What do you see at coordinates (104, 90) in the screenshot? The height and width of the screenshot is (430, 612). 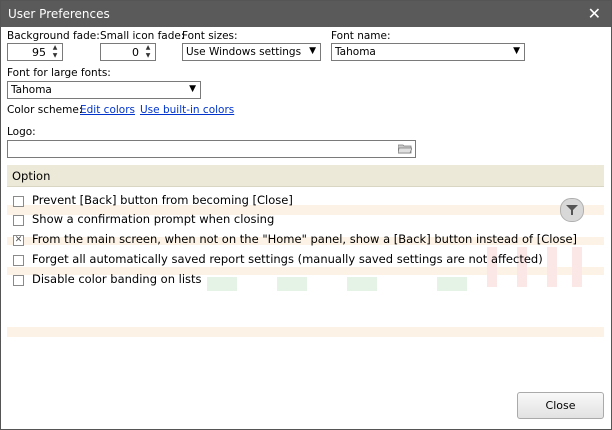 I see `large-font-select: Tahoma ▼` at bounding box center [104, 90].